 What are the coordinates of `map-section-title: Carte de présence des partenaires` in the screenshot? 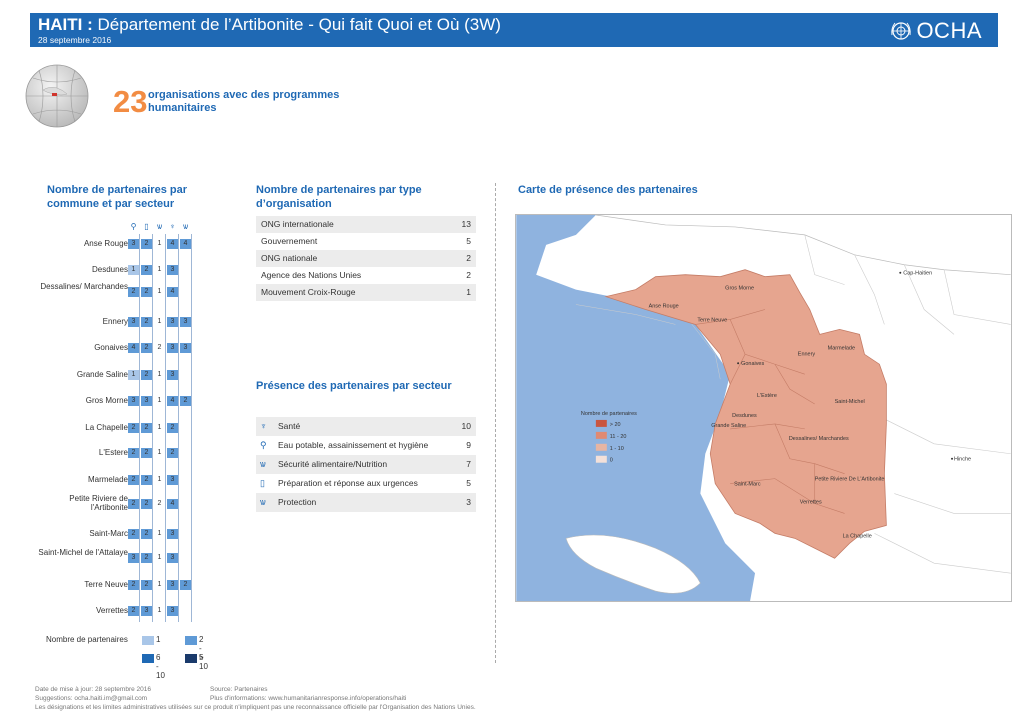 It's located at (608, 190).